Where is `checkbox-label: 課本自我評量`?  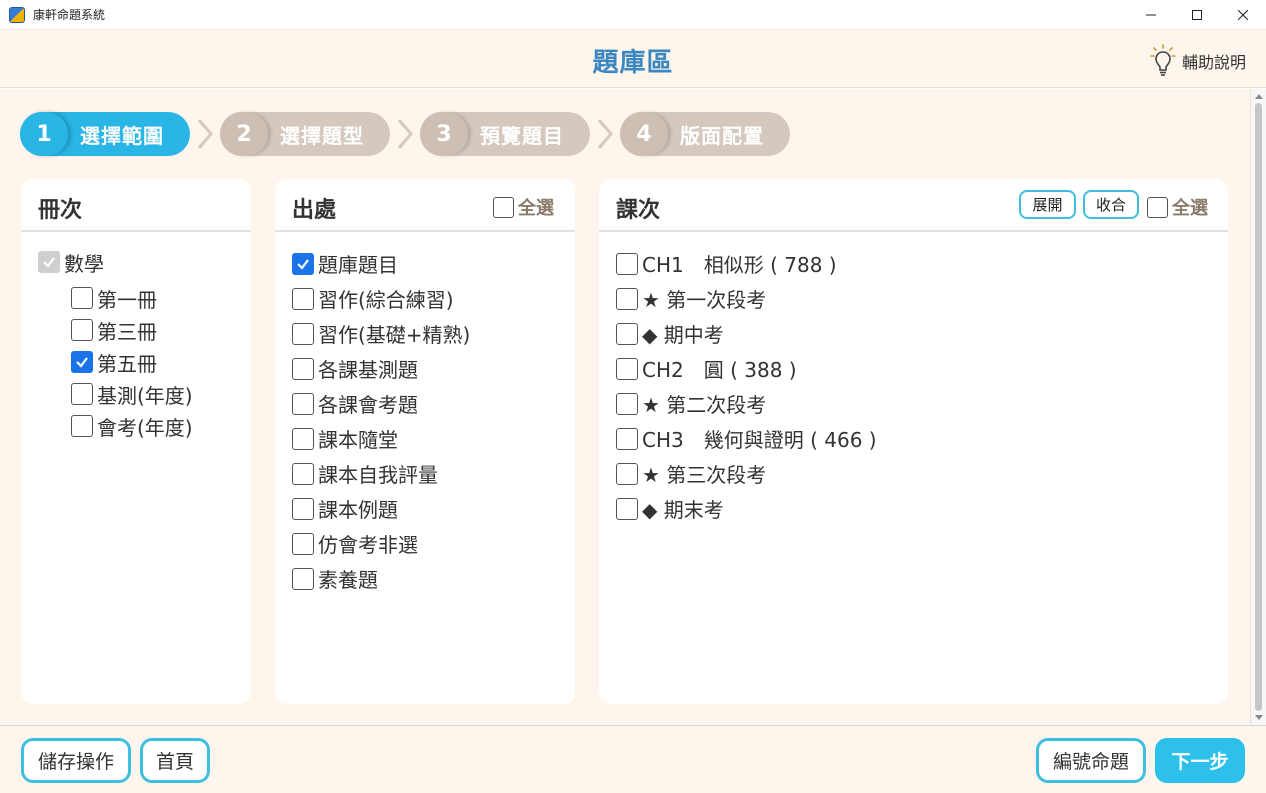 checkbox-label: 課本自我評量 is located at coordinates (378, 475).